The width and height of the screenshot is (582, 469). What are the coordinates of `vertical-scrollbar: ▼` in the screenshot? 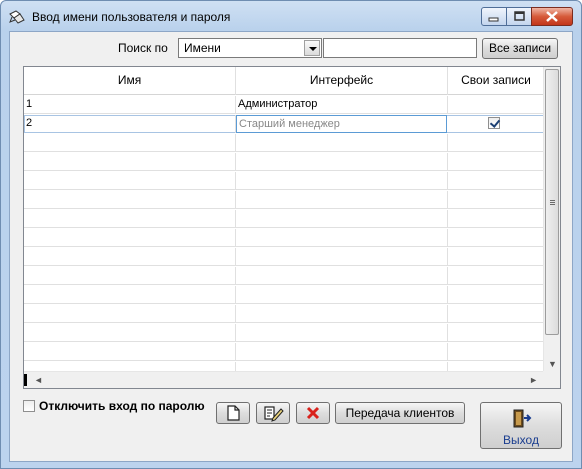 It's located at (551, 219).